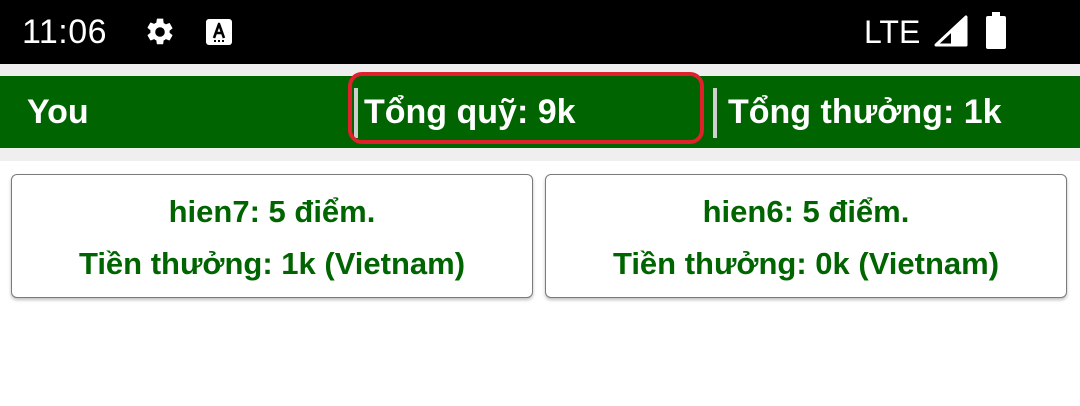 The height and width of the screenshot is (406, 1080). What do you see at coordinates (219, 32) in the screenshot?
I see `font-a-icon` at bounding box center [219, 32].